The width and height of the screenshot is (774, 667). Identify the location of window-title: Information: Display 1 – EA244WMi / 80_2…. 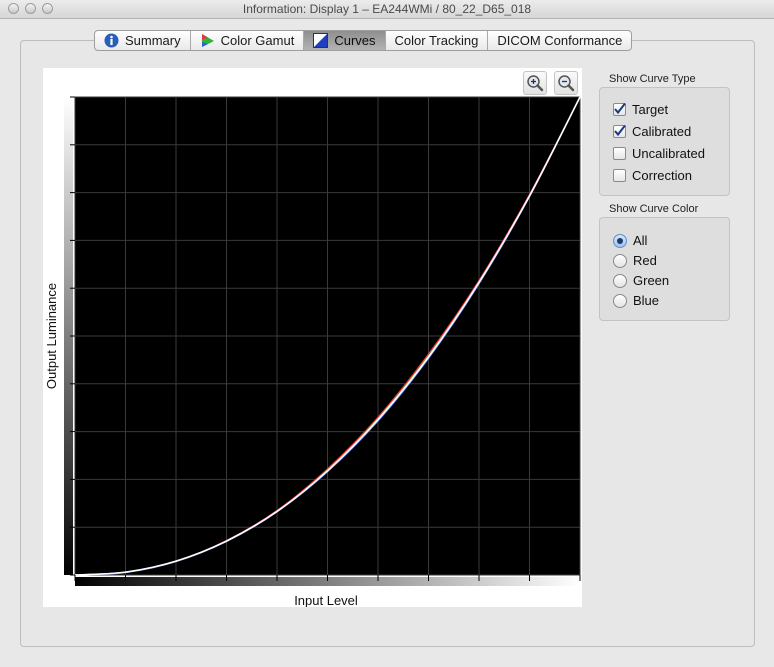
(387, 9).